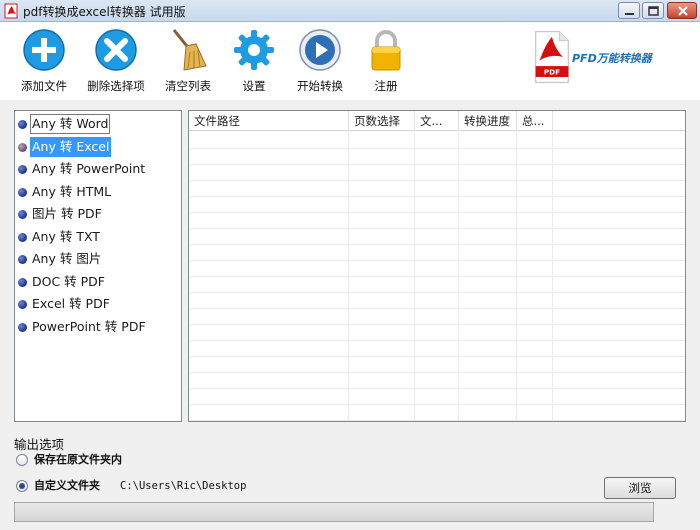  Describe the element at coordinates (640, 488) in the screenshot. I see `browse-button: 浏览` at that location.